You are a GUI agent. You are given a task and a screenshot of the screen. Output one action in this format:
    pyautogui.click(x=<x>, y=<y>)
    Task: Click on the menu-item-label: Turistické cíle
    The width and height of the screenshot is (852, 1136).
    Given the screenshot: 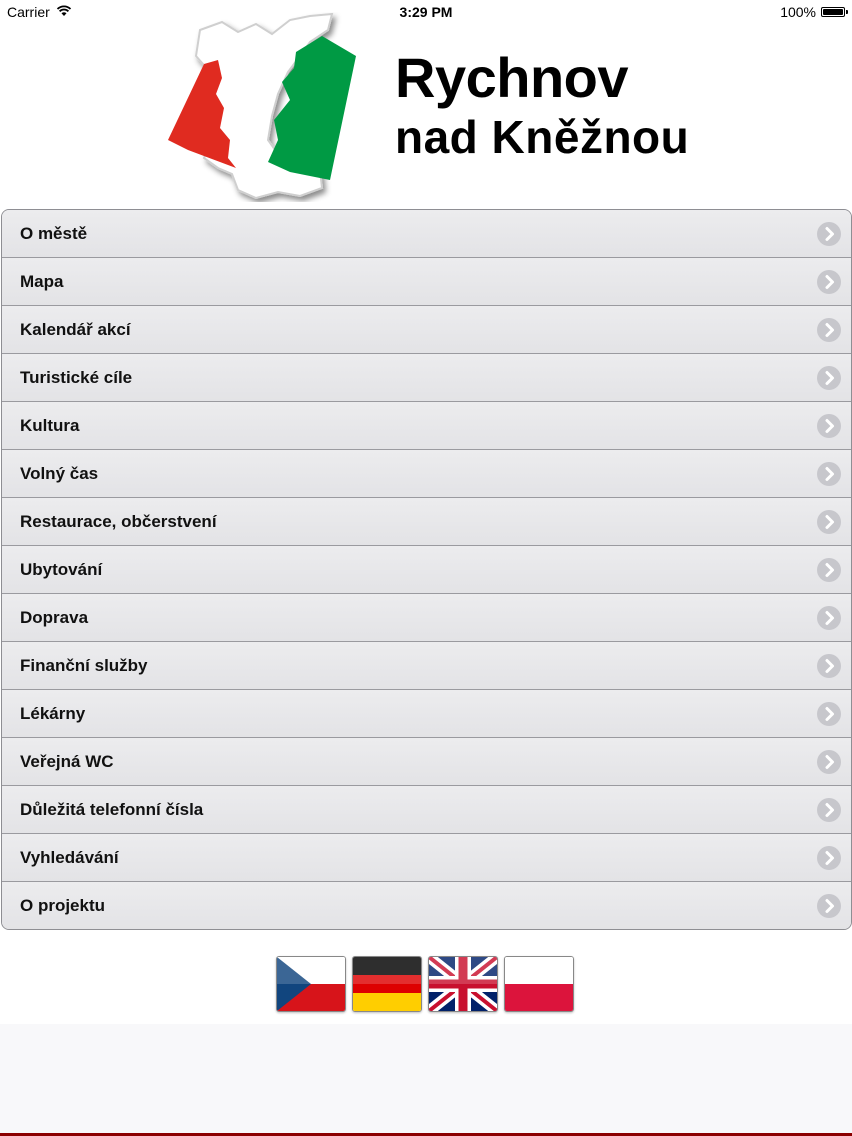 What is the action you would take?
    pyautogui.click(x=76, y=377)
    